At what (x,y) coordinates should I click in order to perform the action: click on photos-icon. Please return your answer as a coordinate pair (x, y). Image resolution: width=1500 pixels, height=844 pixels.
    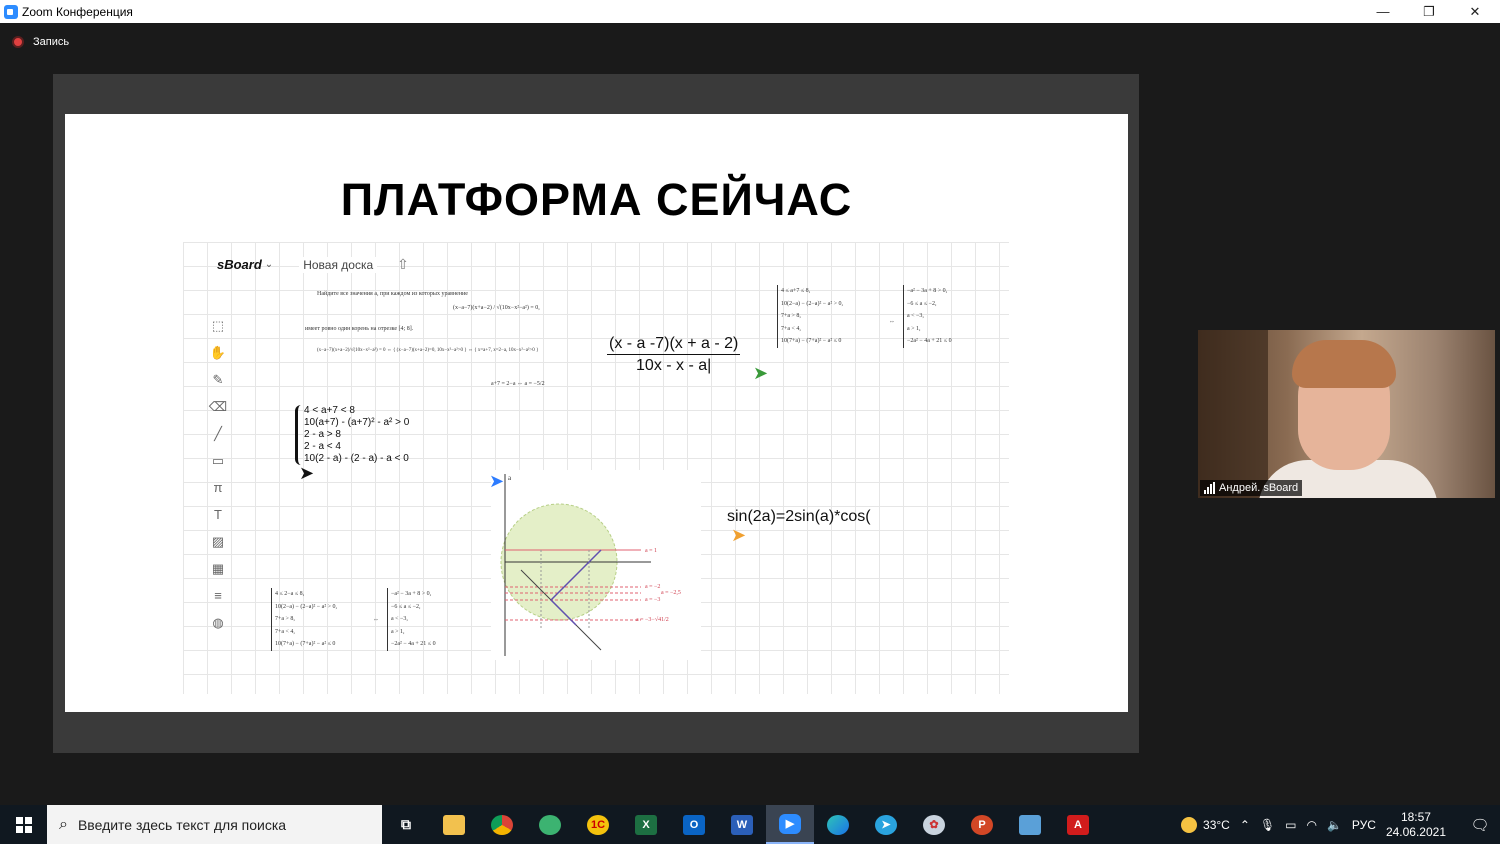
    Looking at the image, I should click on (1030, 824).